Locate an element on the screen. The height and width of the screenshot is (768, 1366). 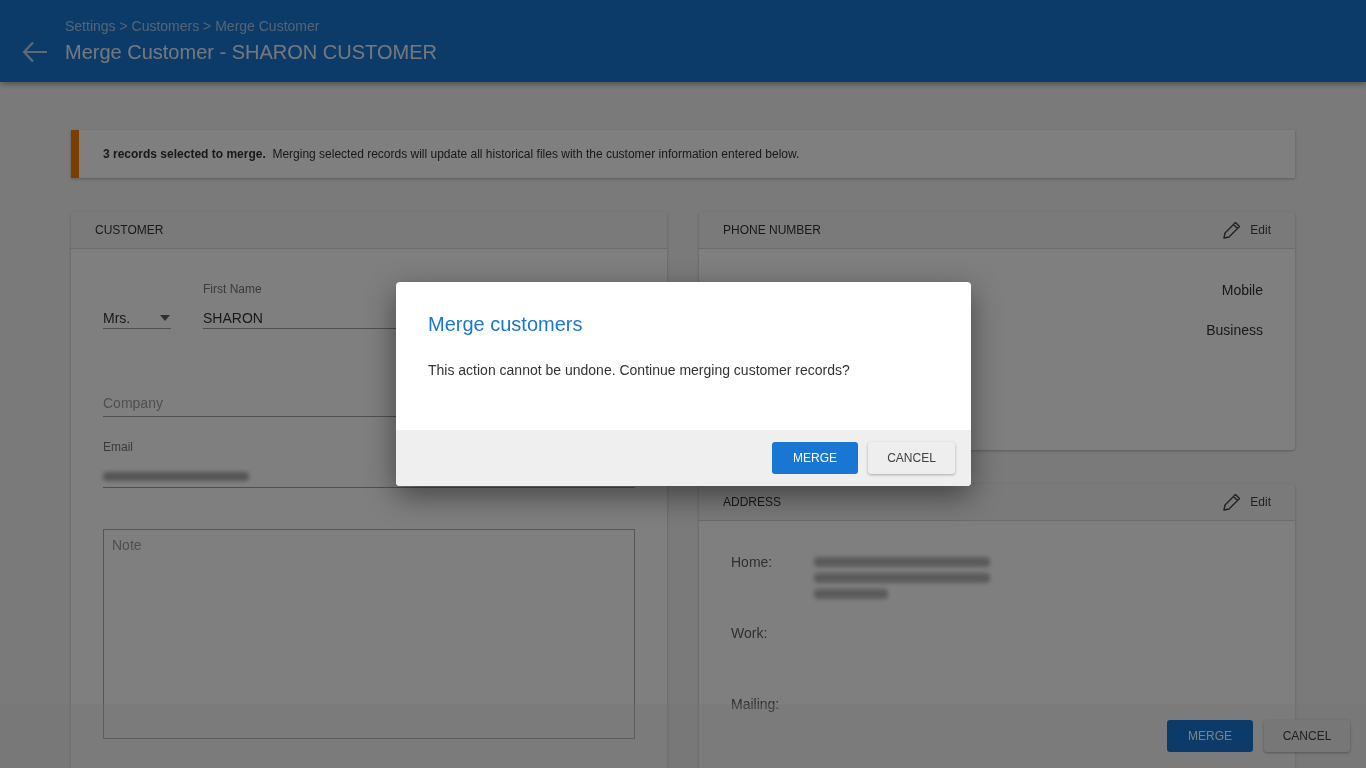
back-button is located at coordinates (35, 52).